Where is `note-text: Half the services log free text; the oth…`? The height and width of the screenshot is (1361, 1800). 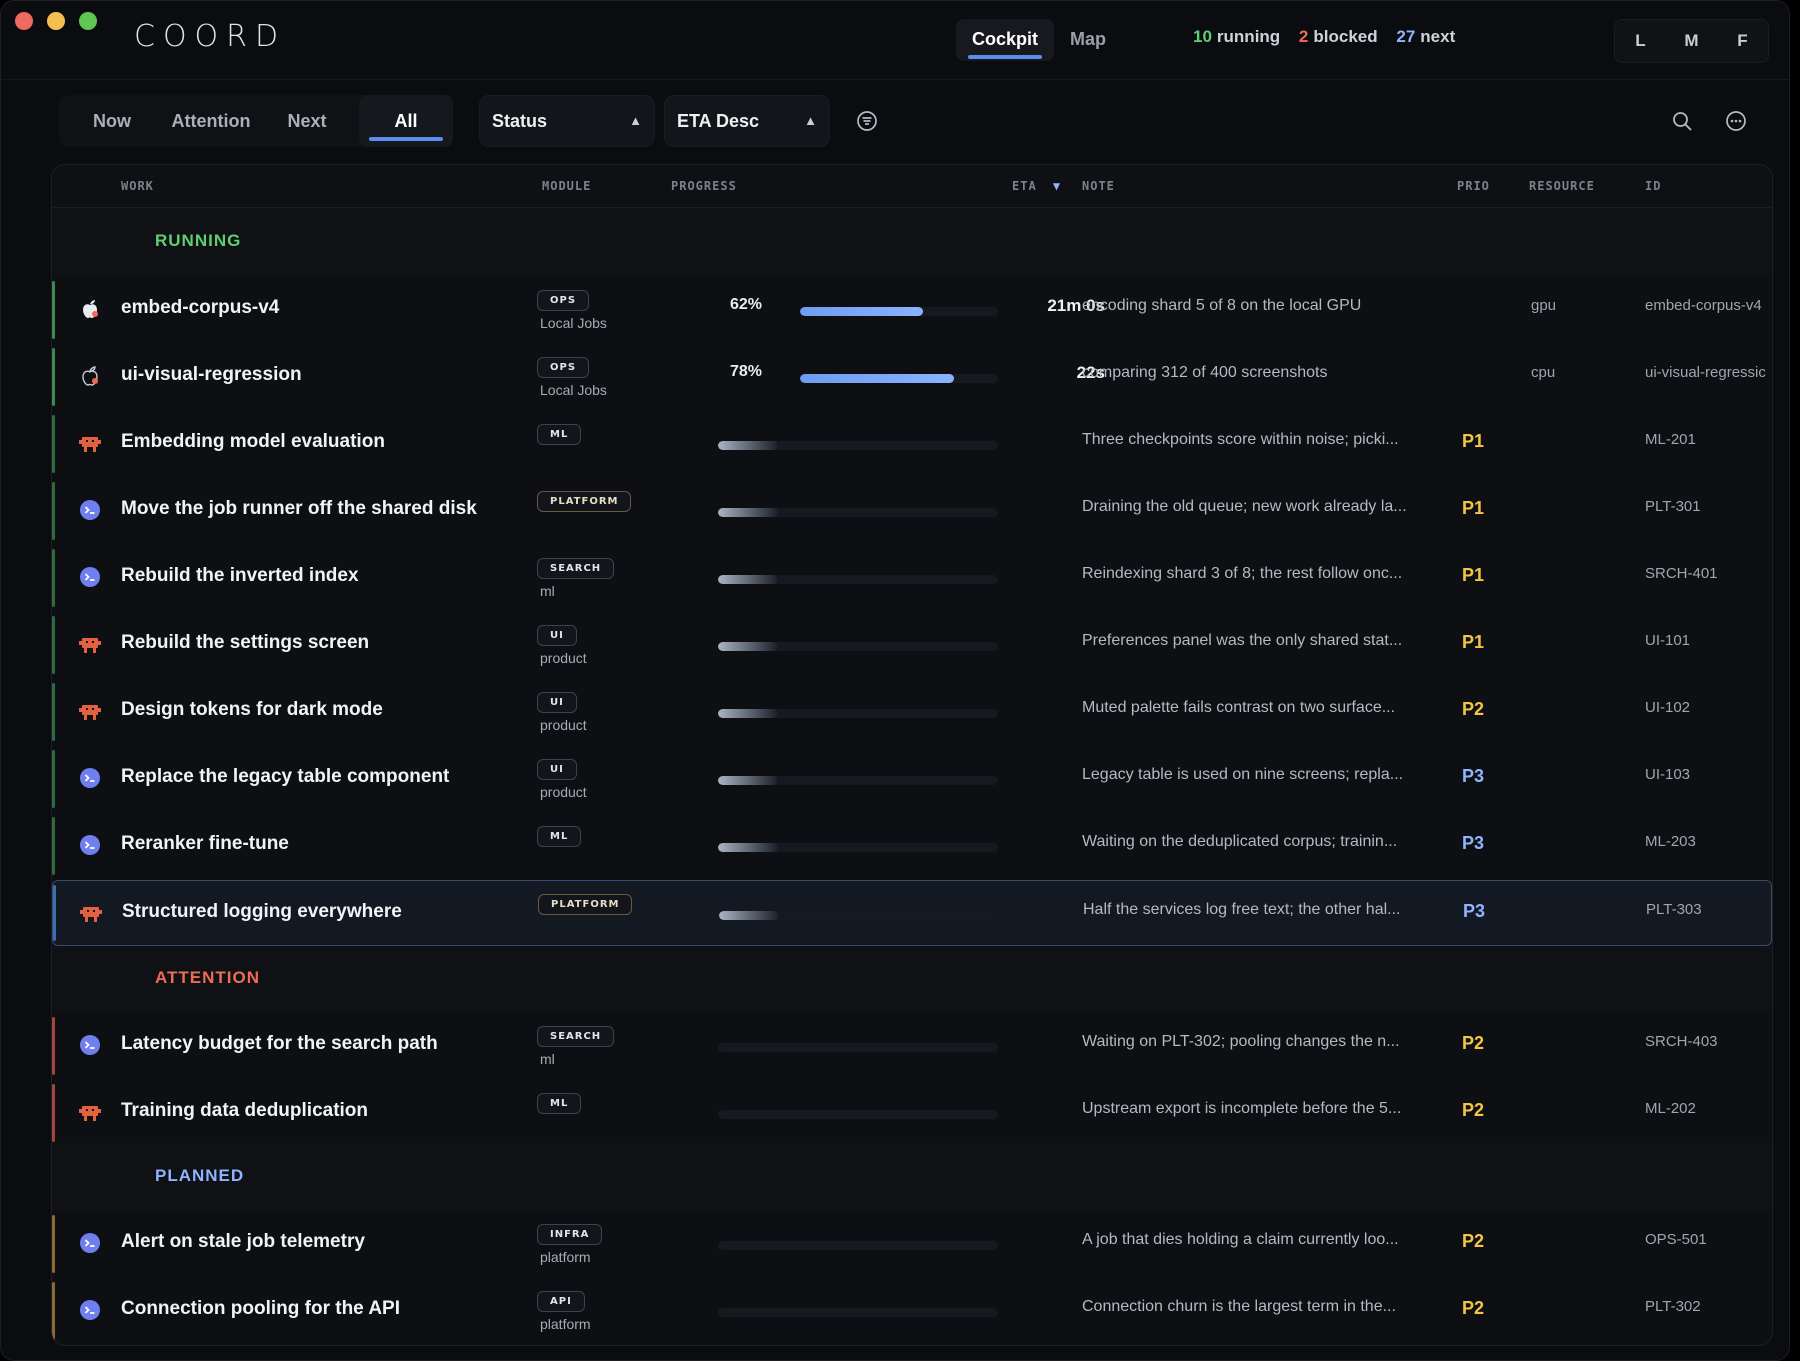 note-text: Half the services log free text; the oth… is located at coordinates (1242, 909).